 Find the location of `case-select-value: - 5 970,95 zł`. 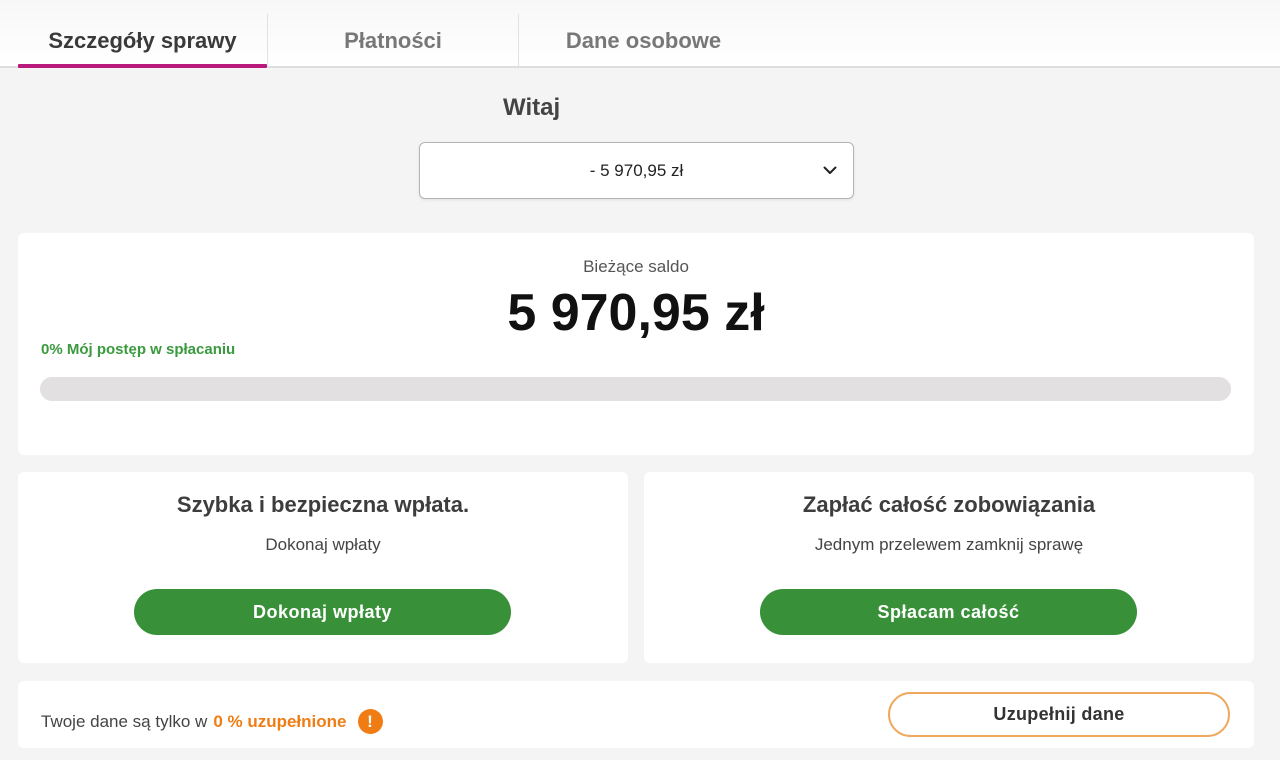

case-select-value: - 5 970,95 zł is located at coordinates (636, 170).